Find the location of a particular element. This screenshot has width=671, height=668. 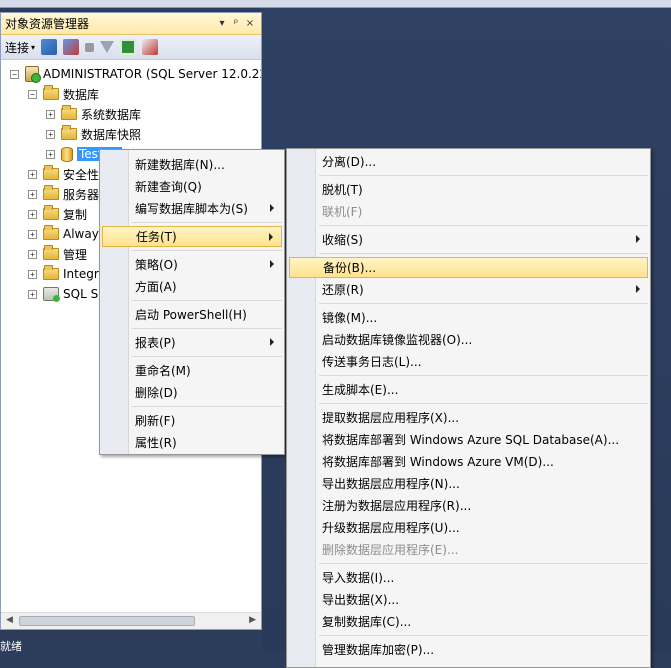

menu-item: 刷新(F) is located at coordinates (192, 420).